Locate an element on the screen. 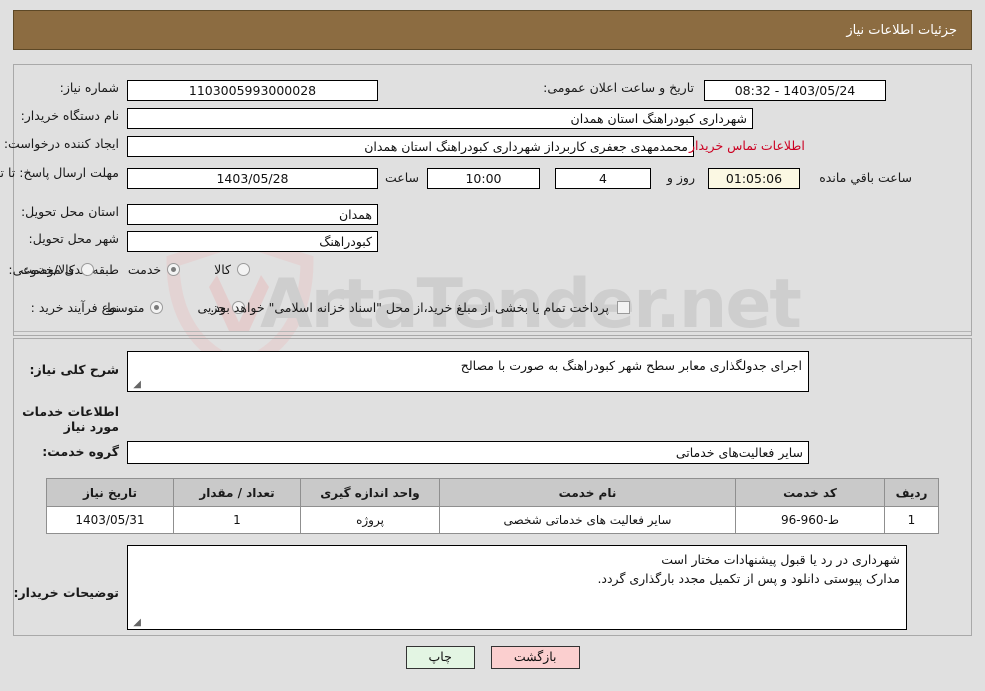 This screenshot has height=691, width=985. treasury-checkbox-icon is located at coordinates (623, 307).